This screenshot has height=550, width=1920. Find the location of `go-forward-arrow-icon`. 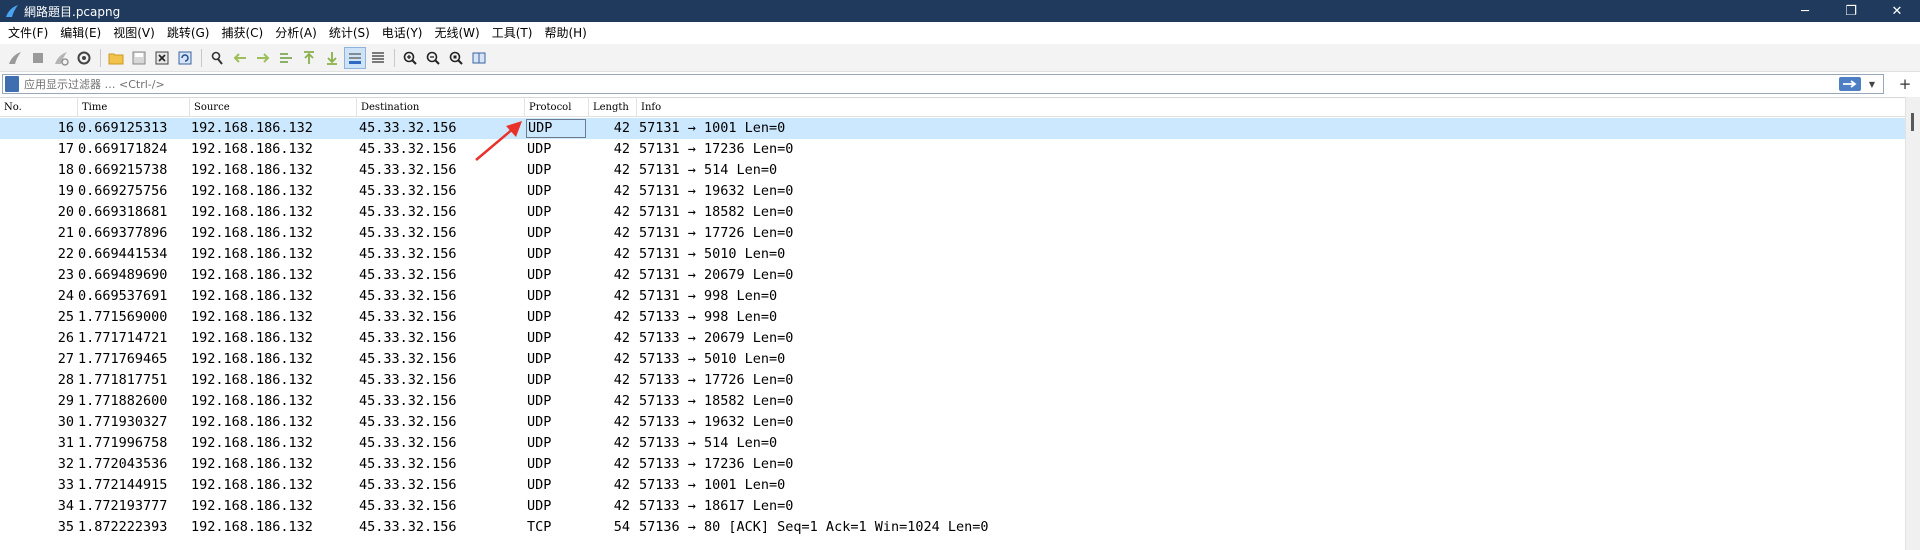

go-forward-arrow-icon is located at coordinates (263, 58).